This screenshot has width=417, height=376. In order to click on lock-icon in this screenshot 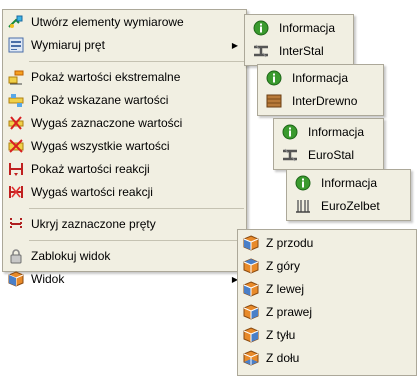, I will do `click(16, 256)`.